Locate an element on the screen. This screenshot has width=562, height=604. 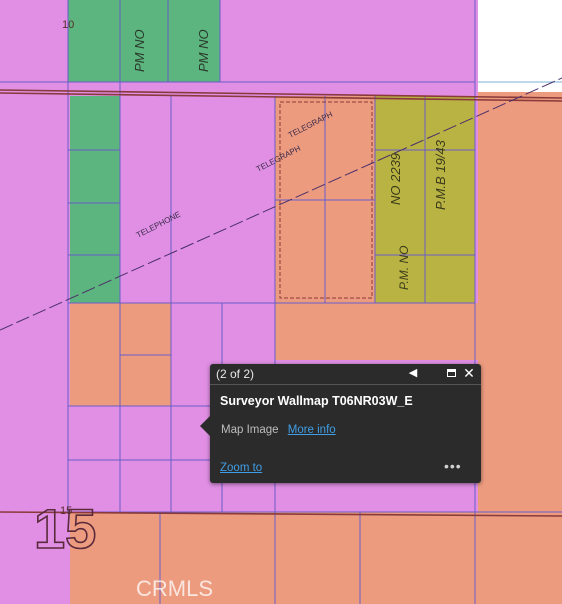
attribute-label: Map Image is located at coordinates (250, 430).